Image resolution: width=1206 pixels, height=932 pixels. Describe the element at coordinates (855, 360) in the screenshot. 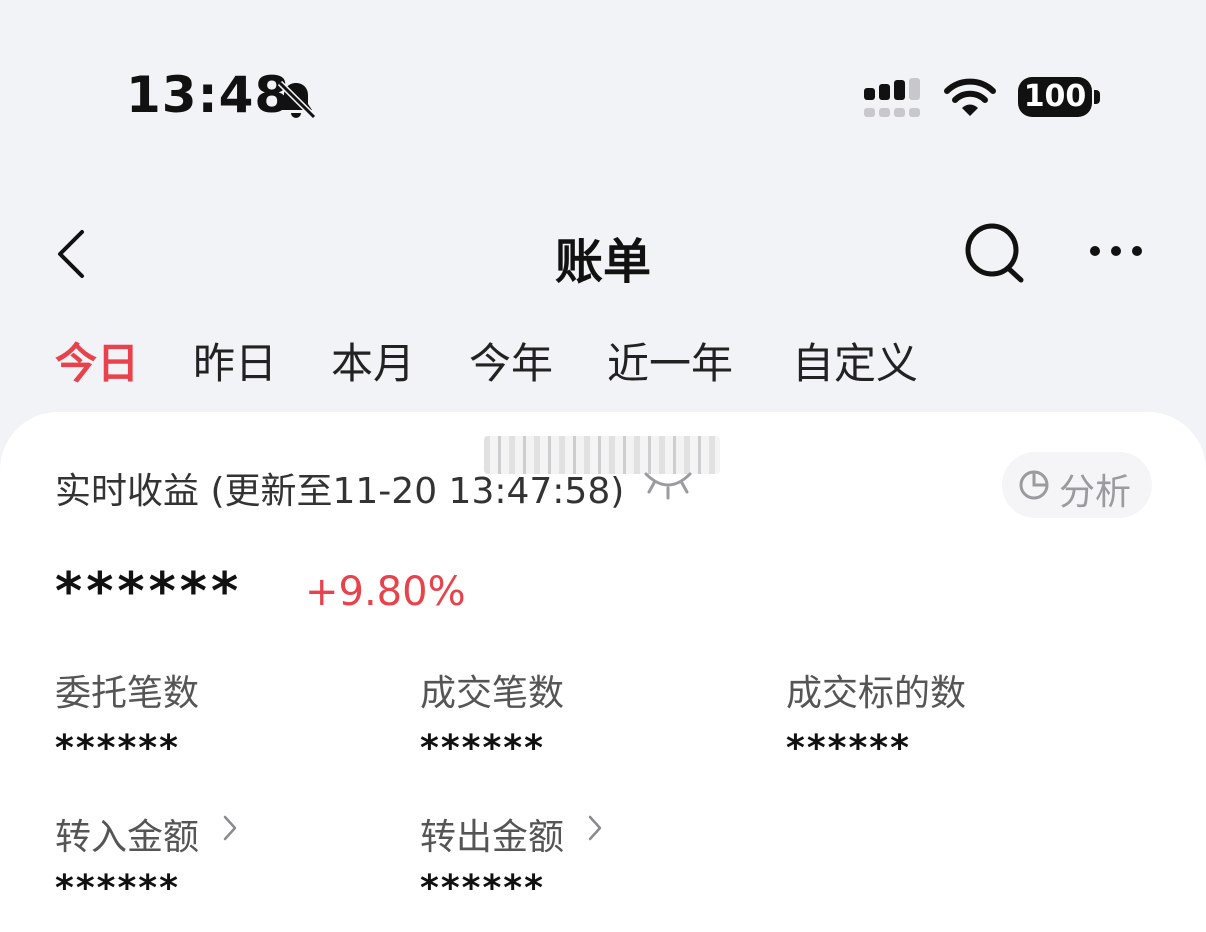

I see `tab-custom: 自定义` at that location.